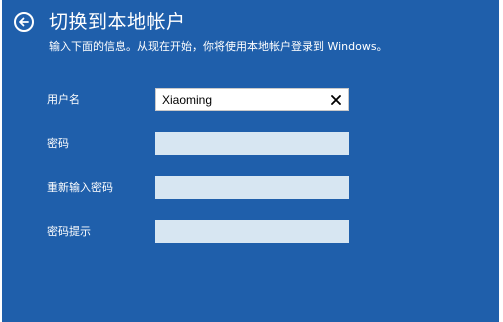 The width and height of the screenshot is (503, 322). Describe the element at coordinates (218, 46) in the screenshot. I see `page-subtitle: 输入下面的信息。从现在开始，你将使用本地帐户登录到 Windows。` at that location.